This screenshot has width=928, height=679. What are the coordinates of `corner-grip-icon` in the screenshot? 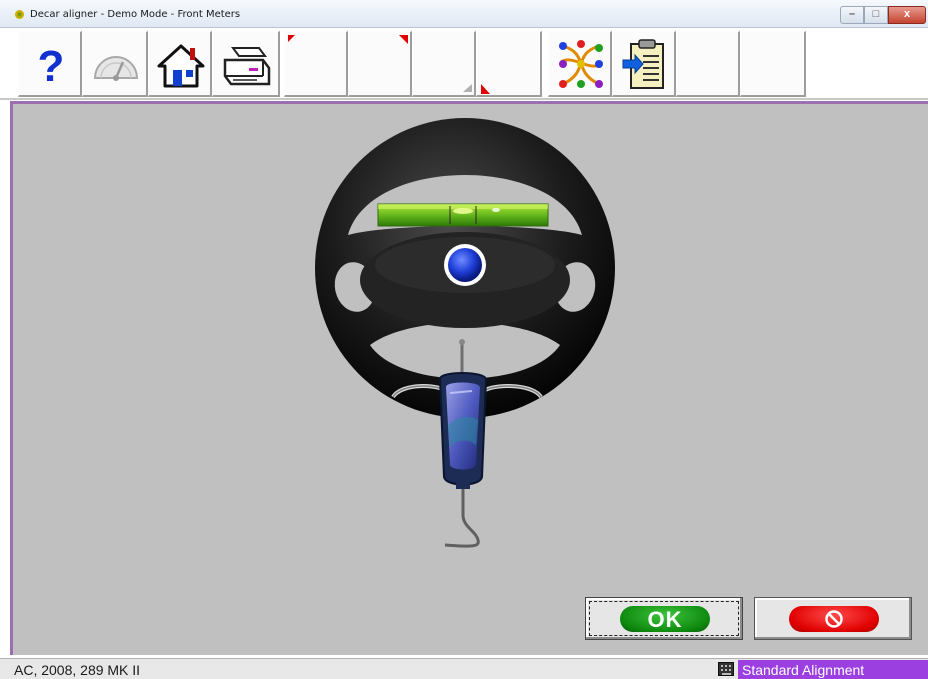 It's located at (467, 88).